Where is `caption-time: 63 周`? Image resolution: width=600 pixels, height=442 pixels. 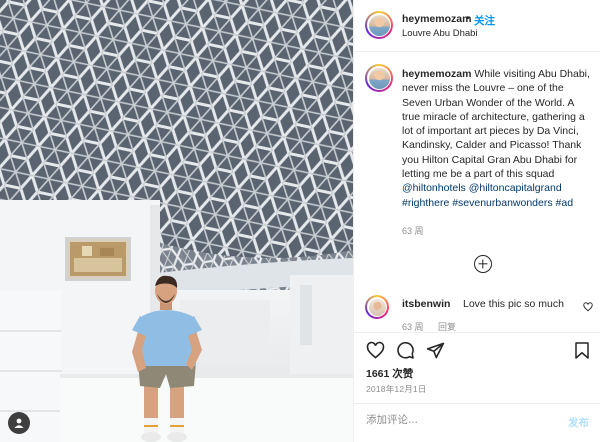
caption-time: 63 周 is located at coordinates (413, 230).